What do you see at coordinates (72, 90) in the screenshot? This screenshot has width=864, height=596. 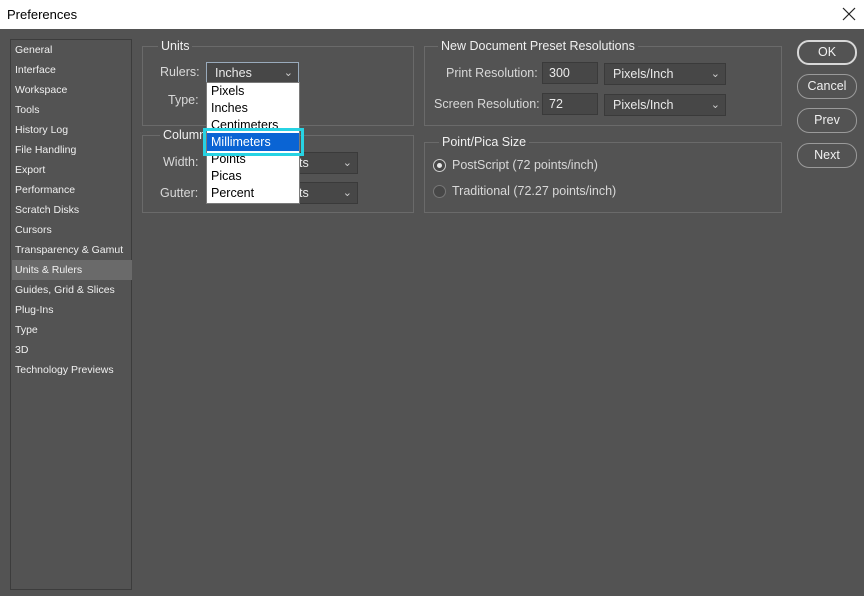 I see `sidebar-item-workspace: Workspace` at bounding box center [72, 90].